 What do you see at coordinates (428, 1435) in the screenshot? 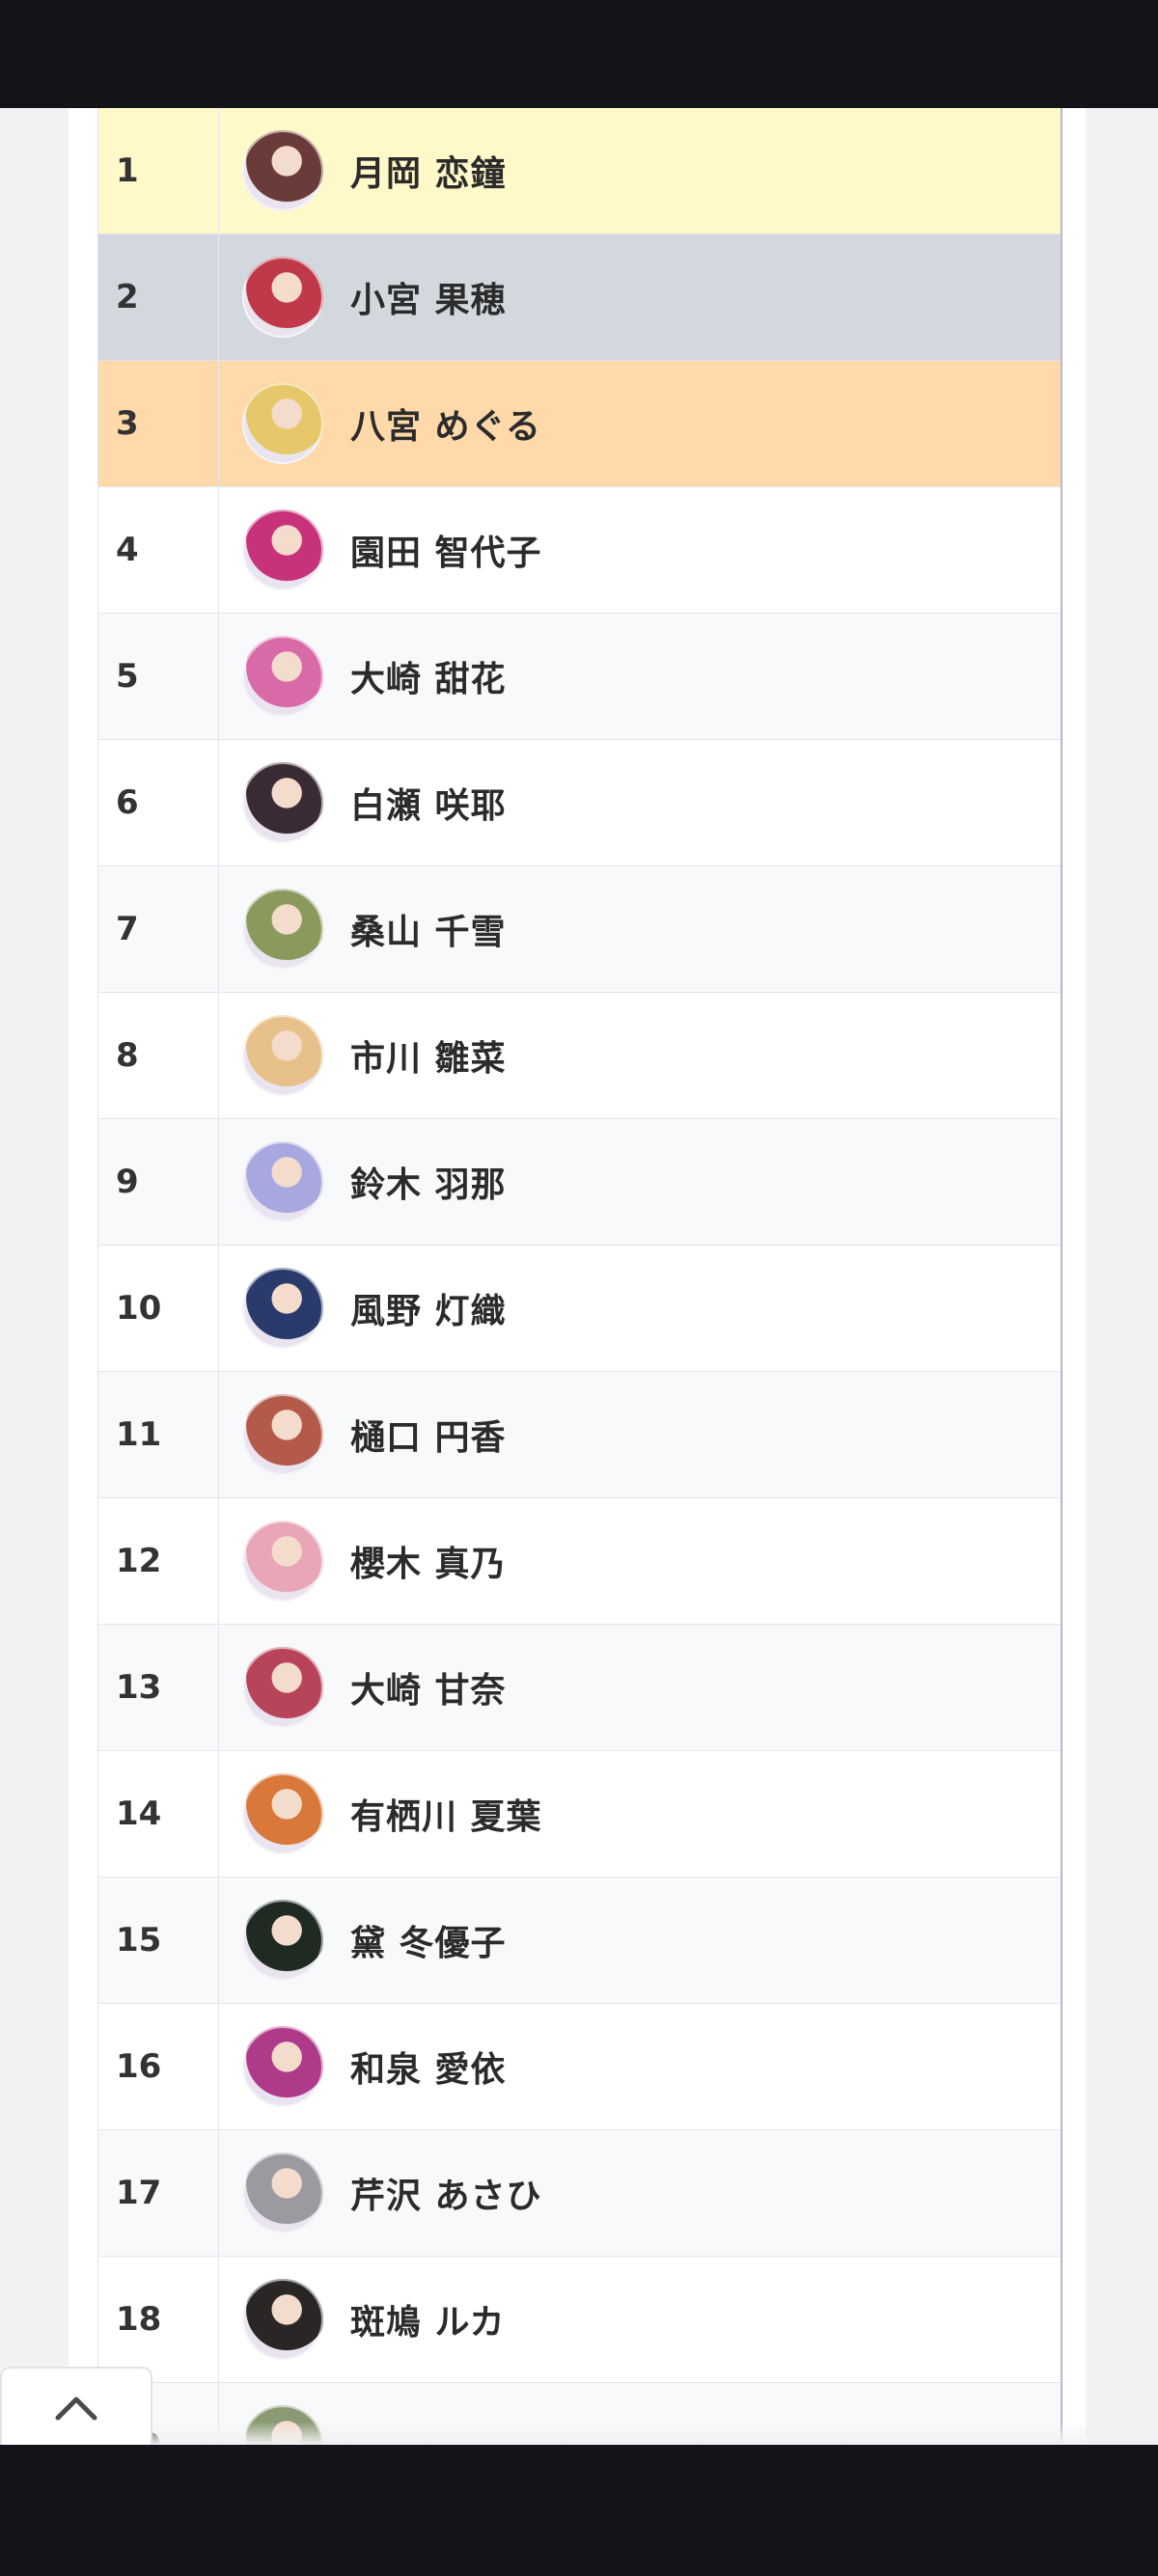
I see `character-name: 樋口 円香` at bounding box center [428, 1435].